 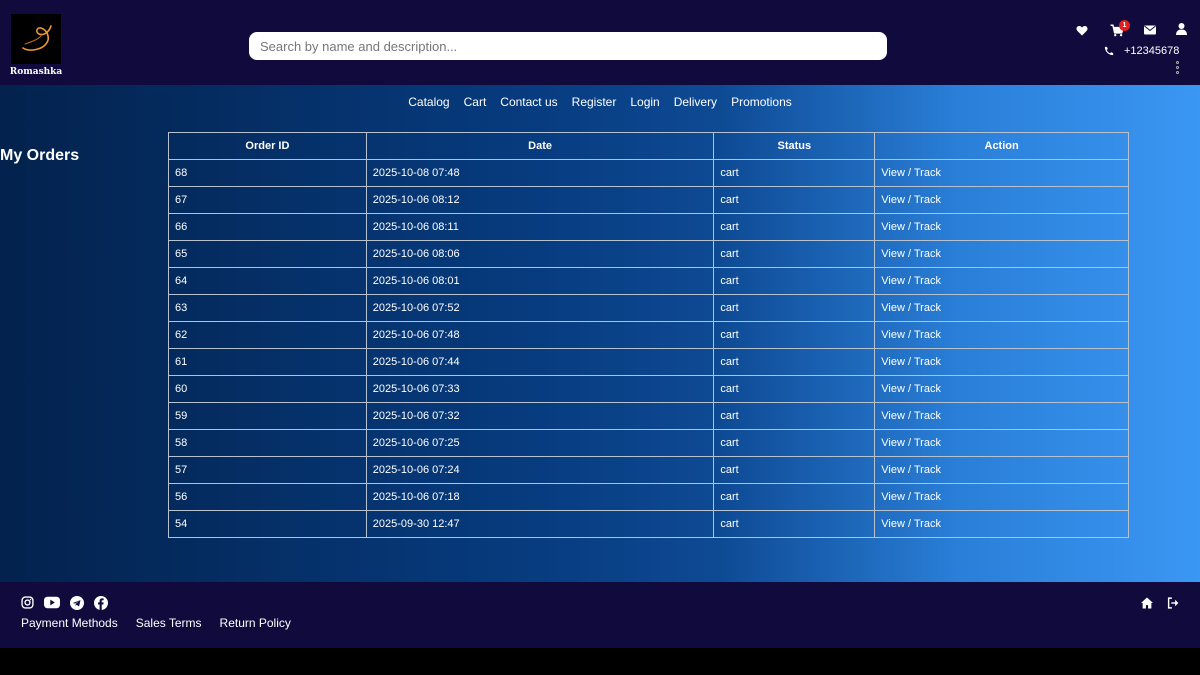 I want to click on table-row: 68 2025-10-08 07:48 cart View / Track, so click(x=648, y=173).